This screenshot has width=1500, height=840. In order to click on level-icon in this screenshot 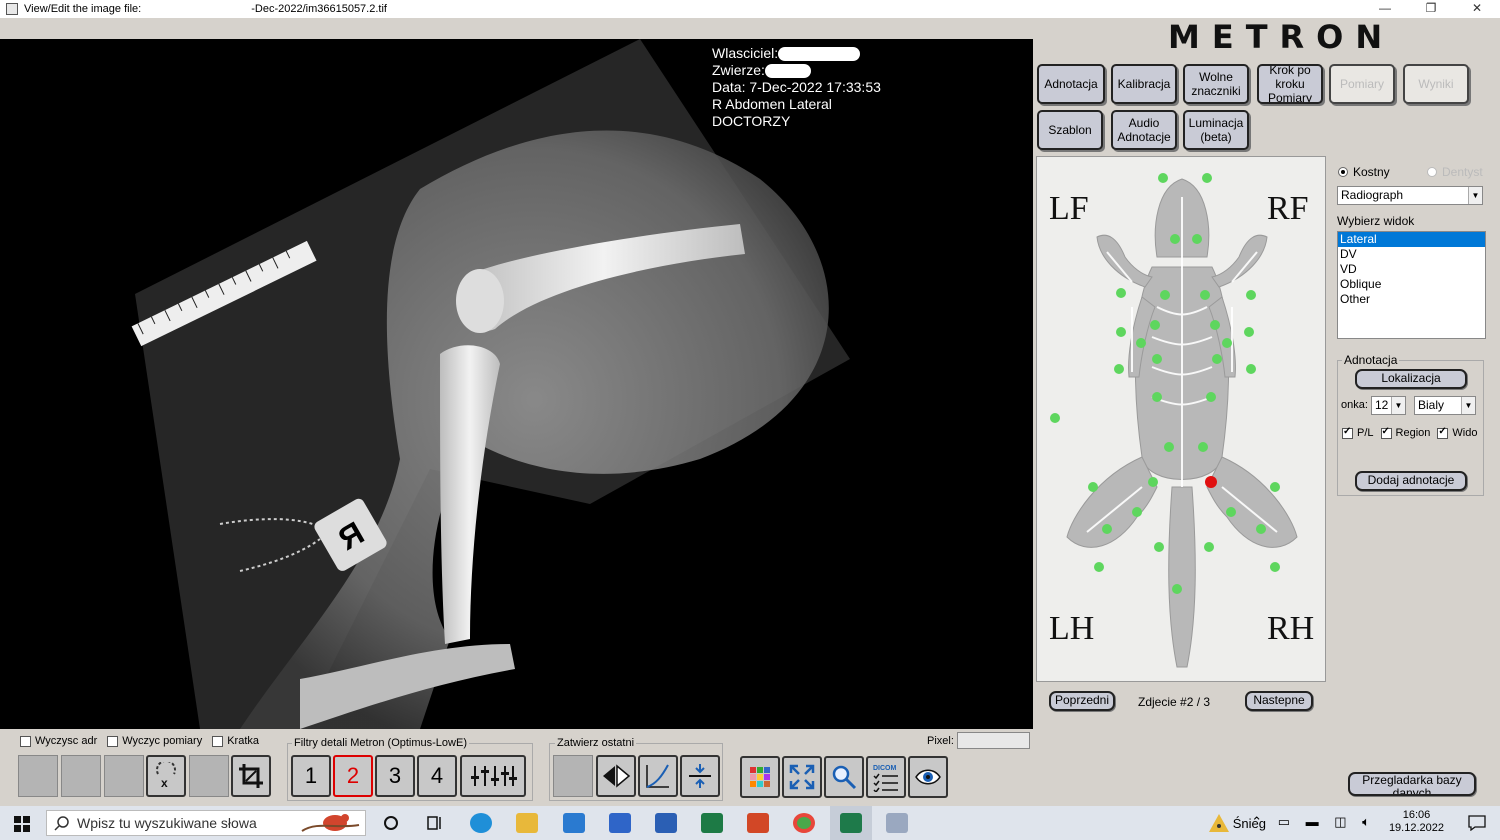, I will do `click(700, 776)`.